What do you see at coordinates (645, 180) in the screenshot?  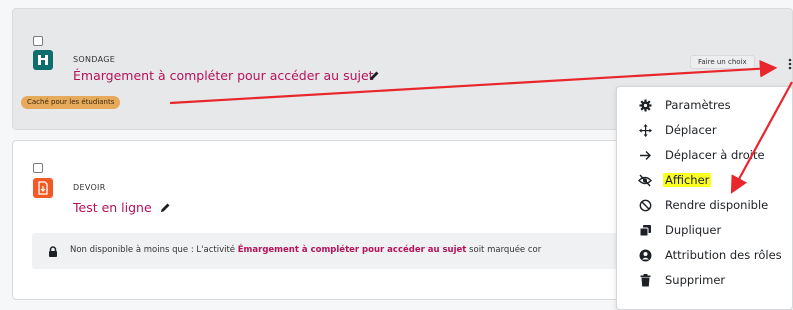 I see `eye-slash-icon` at bounding box center [645, 180].